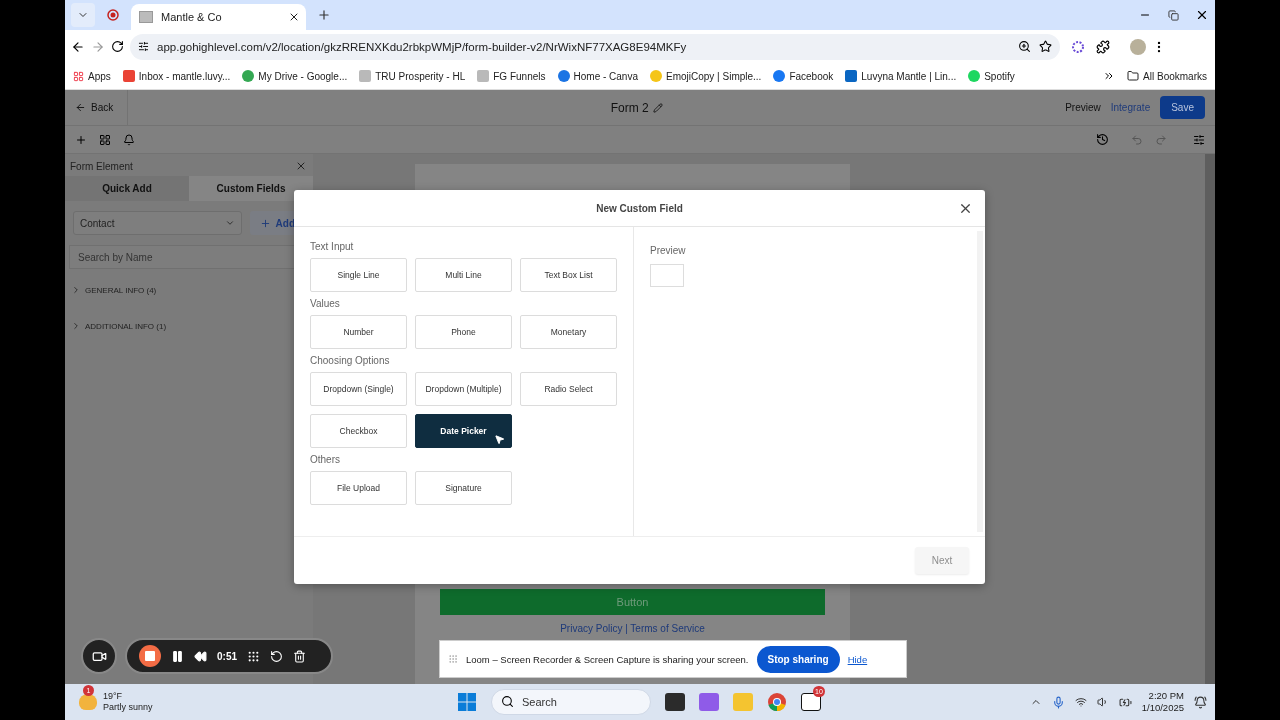 Image resolution: width=1280 pixels, height=720 pixels. Describe the element at coordinates (639, 208) in the screenshot. I see `dialog-title: New Custom Field` at that location.